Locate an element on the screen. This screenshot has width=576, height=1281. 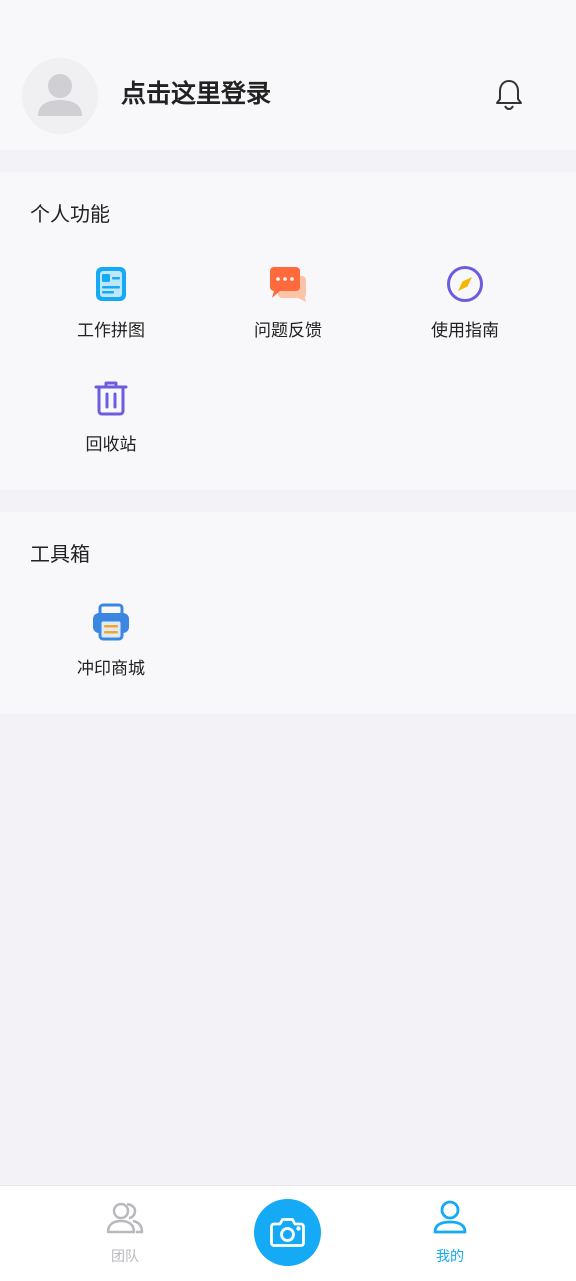
feedback-button: 问题反馈 is located at coordinates (288, 303).